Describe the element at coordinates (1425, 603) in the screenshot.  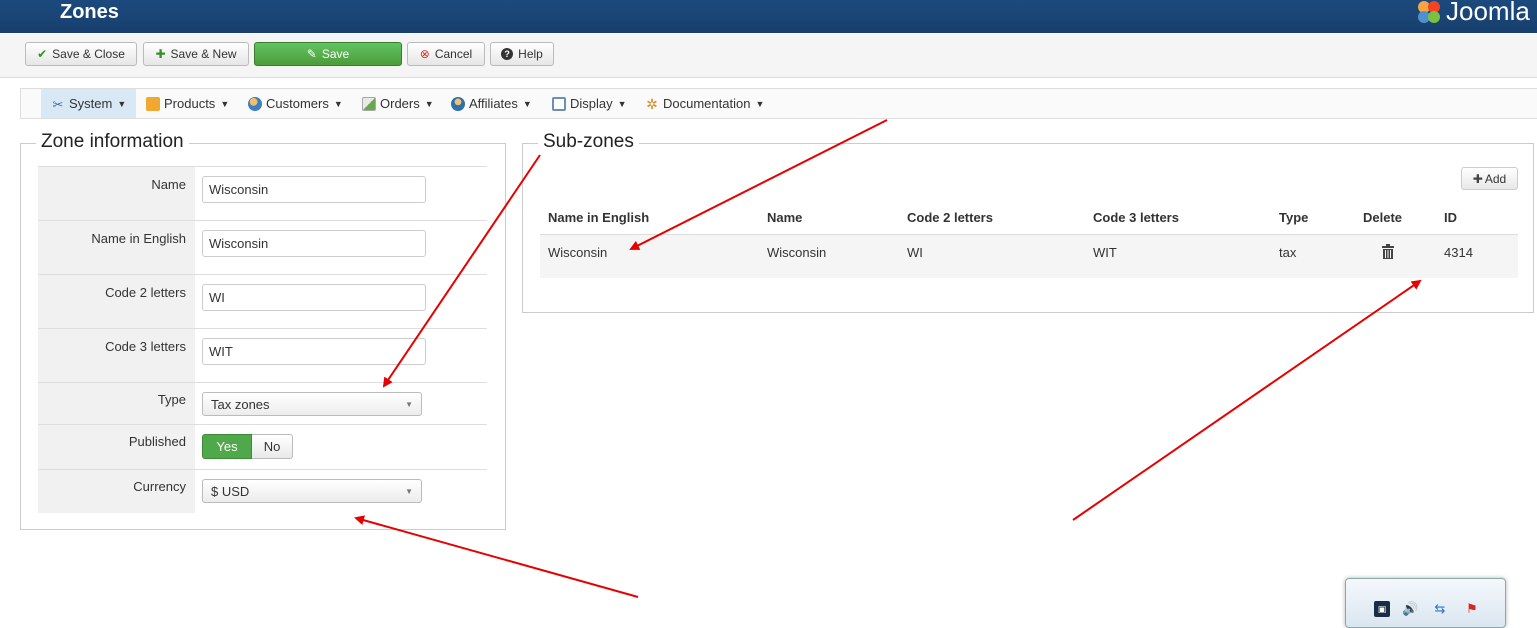
I see `system-tray: ▣ 🔊 ⇆ ⚑` at that location.